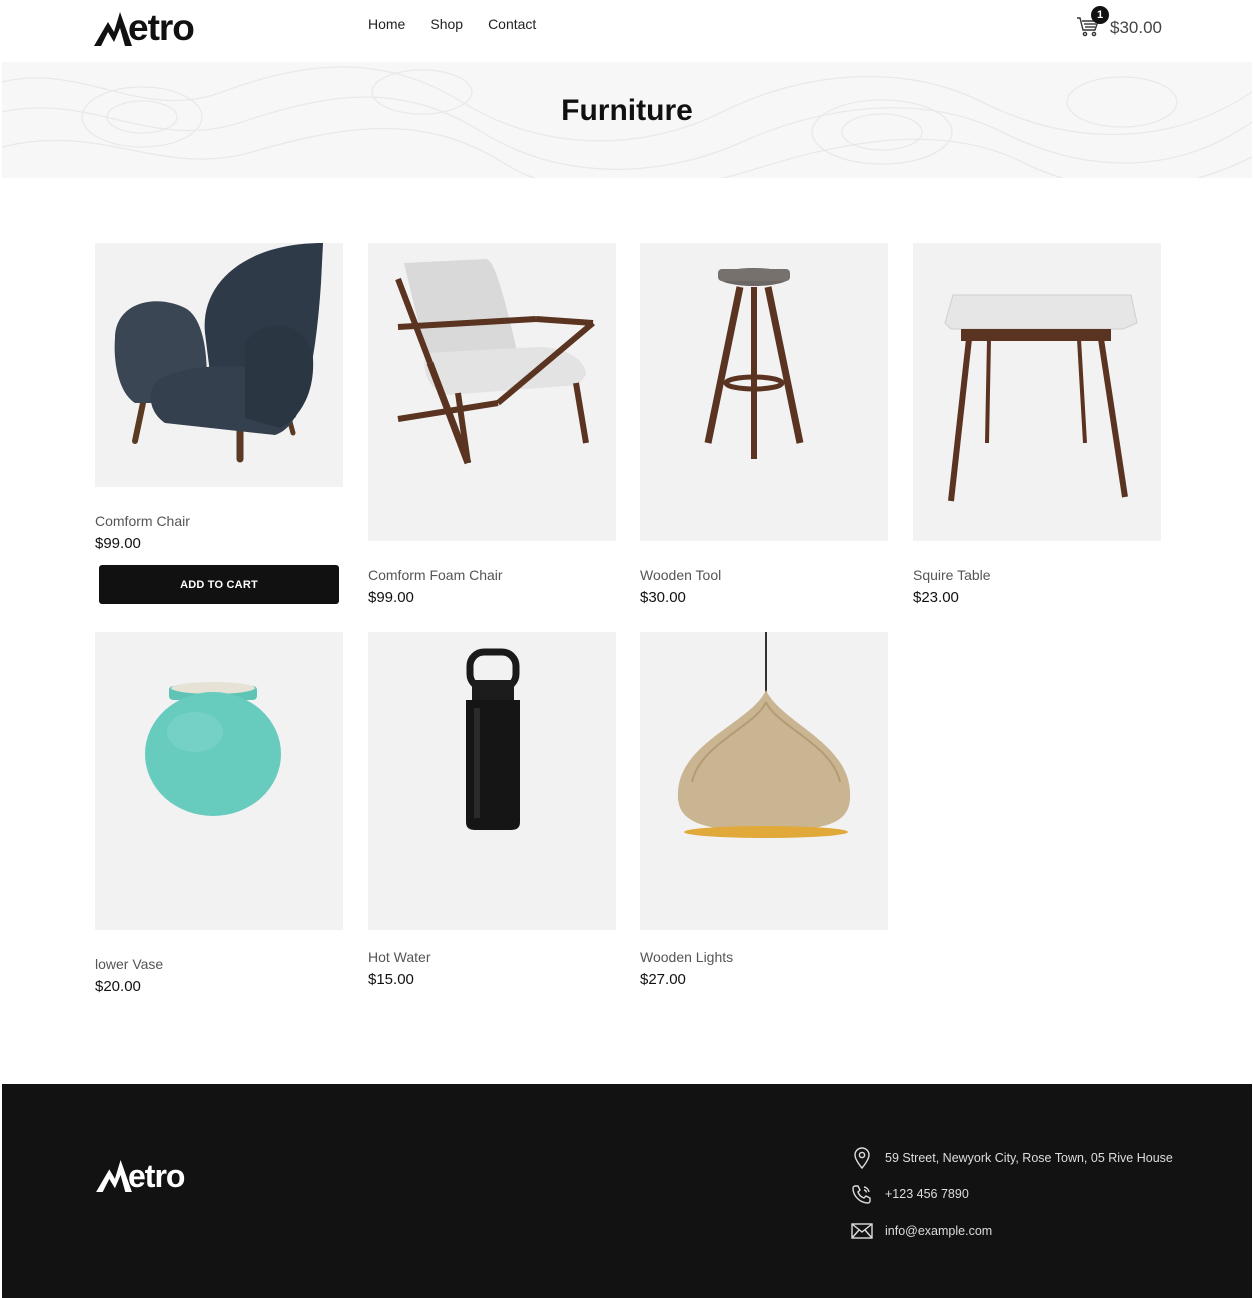  What do you see at coordinates (754, 363) in the screenshot?
I see `bar-stool-image` at bounding box center [754, 363].